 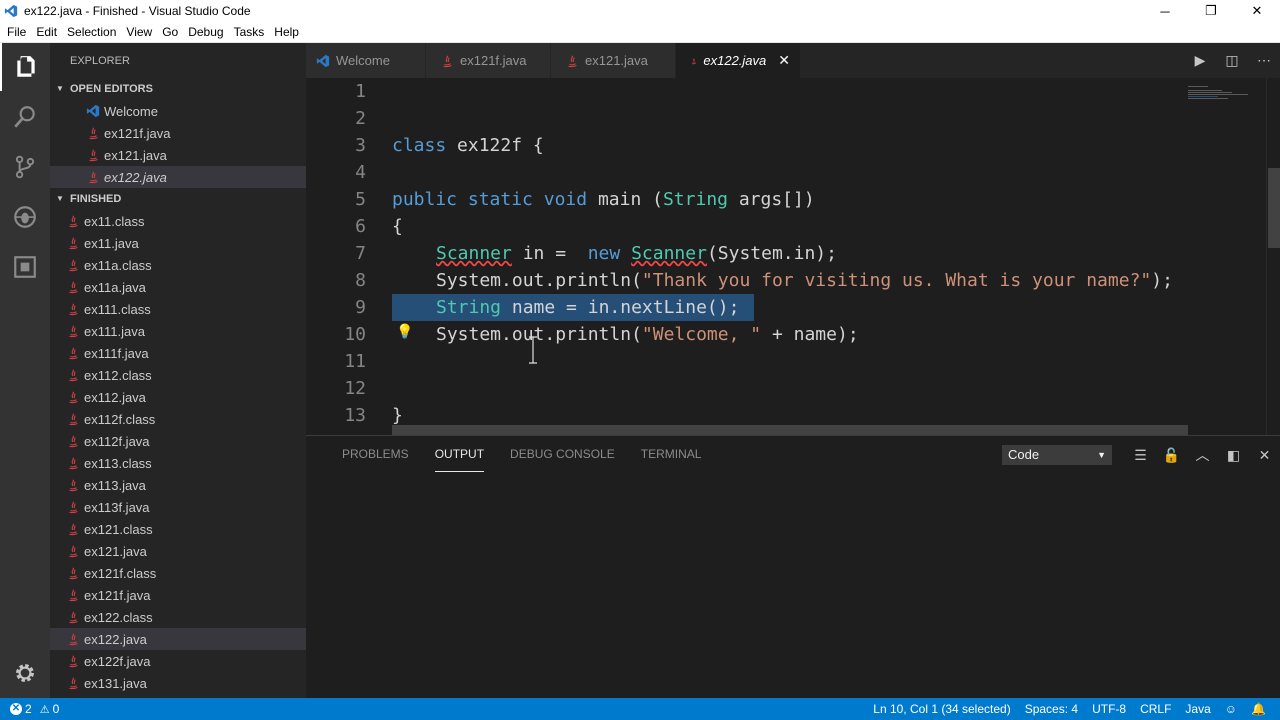 I want to click on scrollbar-thumb, so click(x=1274, y=208).